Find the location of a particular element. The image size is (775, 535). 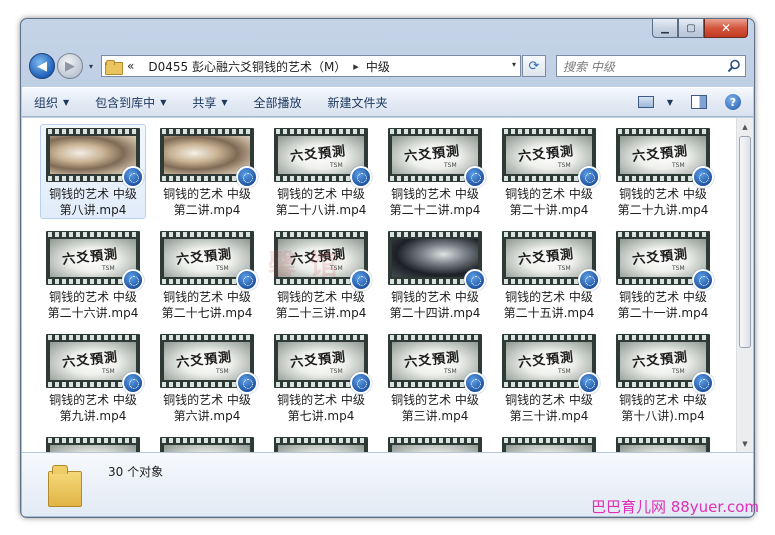

file-item: 铜钱的艺术 中级 第二讲.mp4 is located at coordinates (207, 171).